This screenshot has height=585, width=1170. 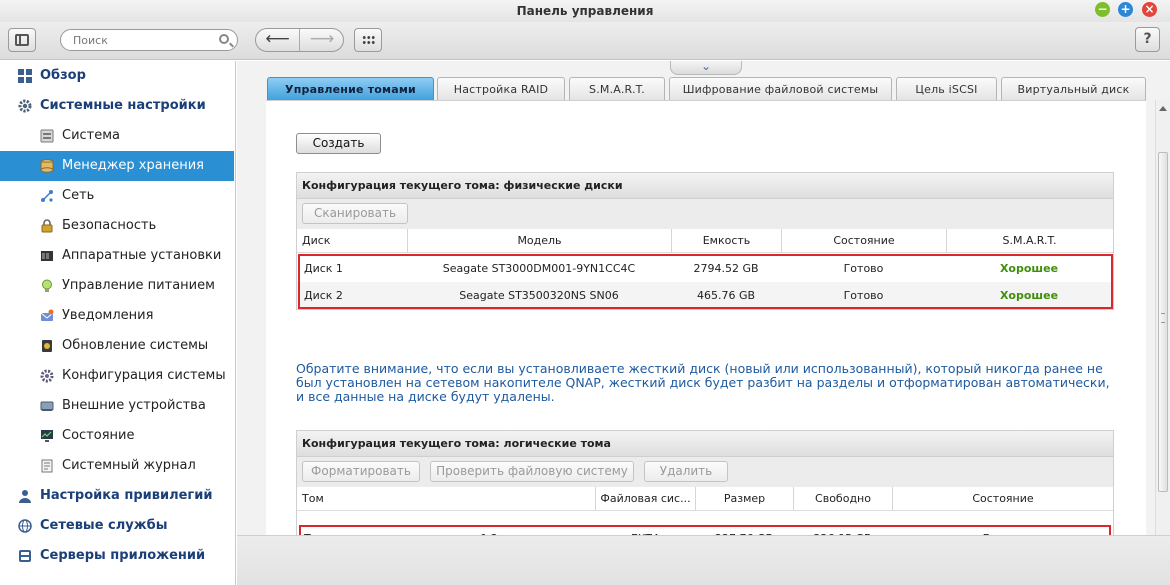 I want to click on sidebar-item-storage-manager: Менеджер хранения, so click(x=117, y=166).